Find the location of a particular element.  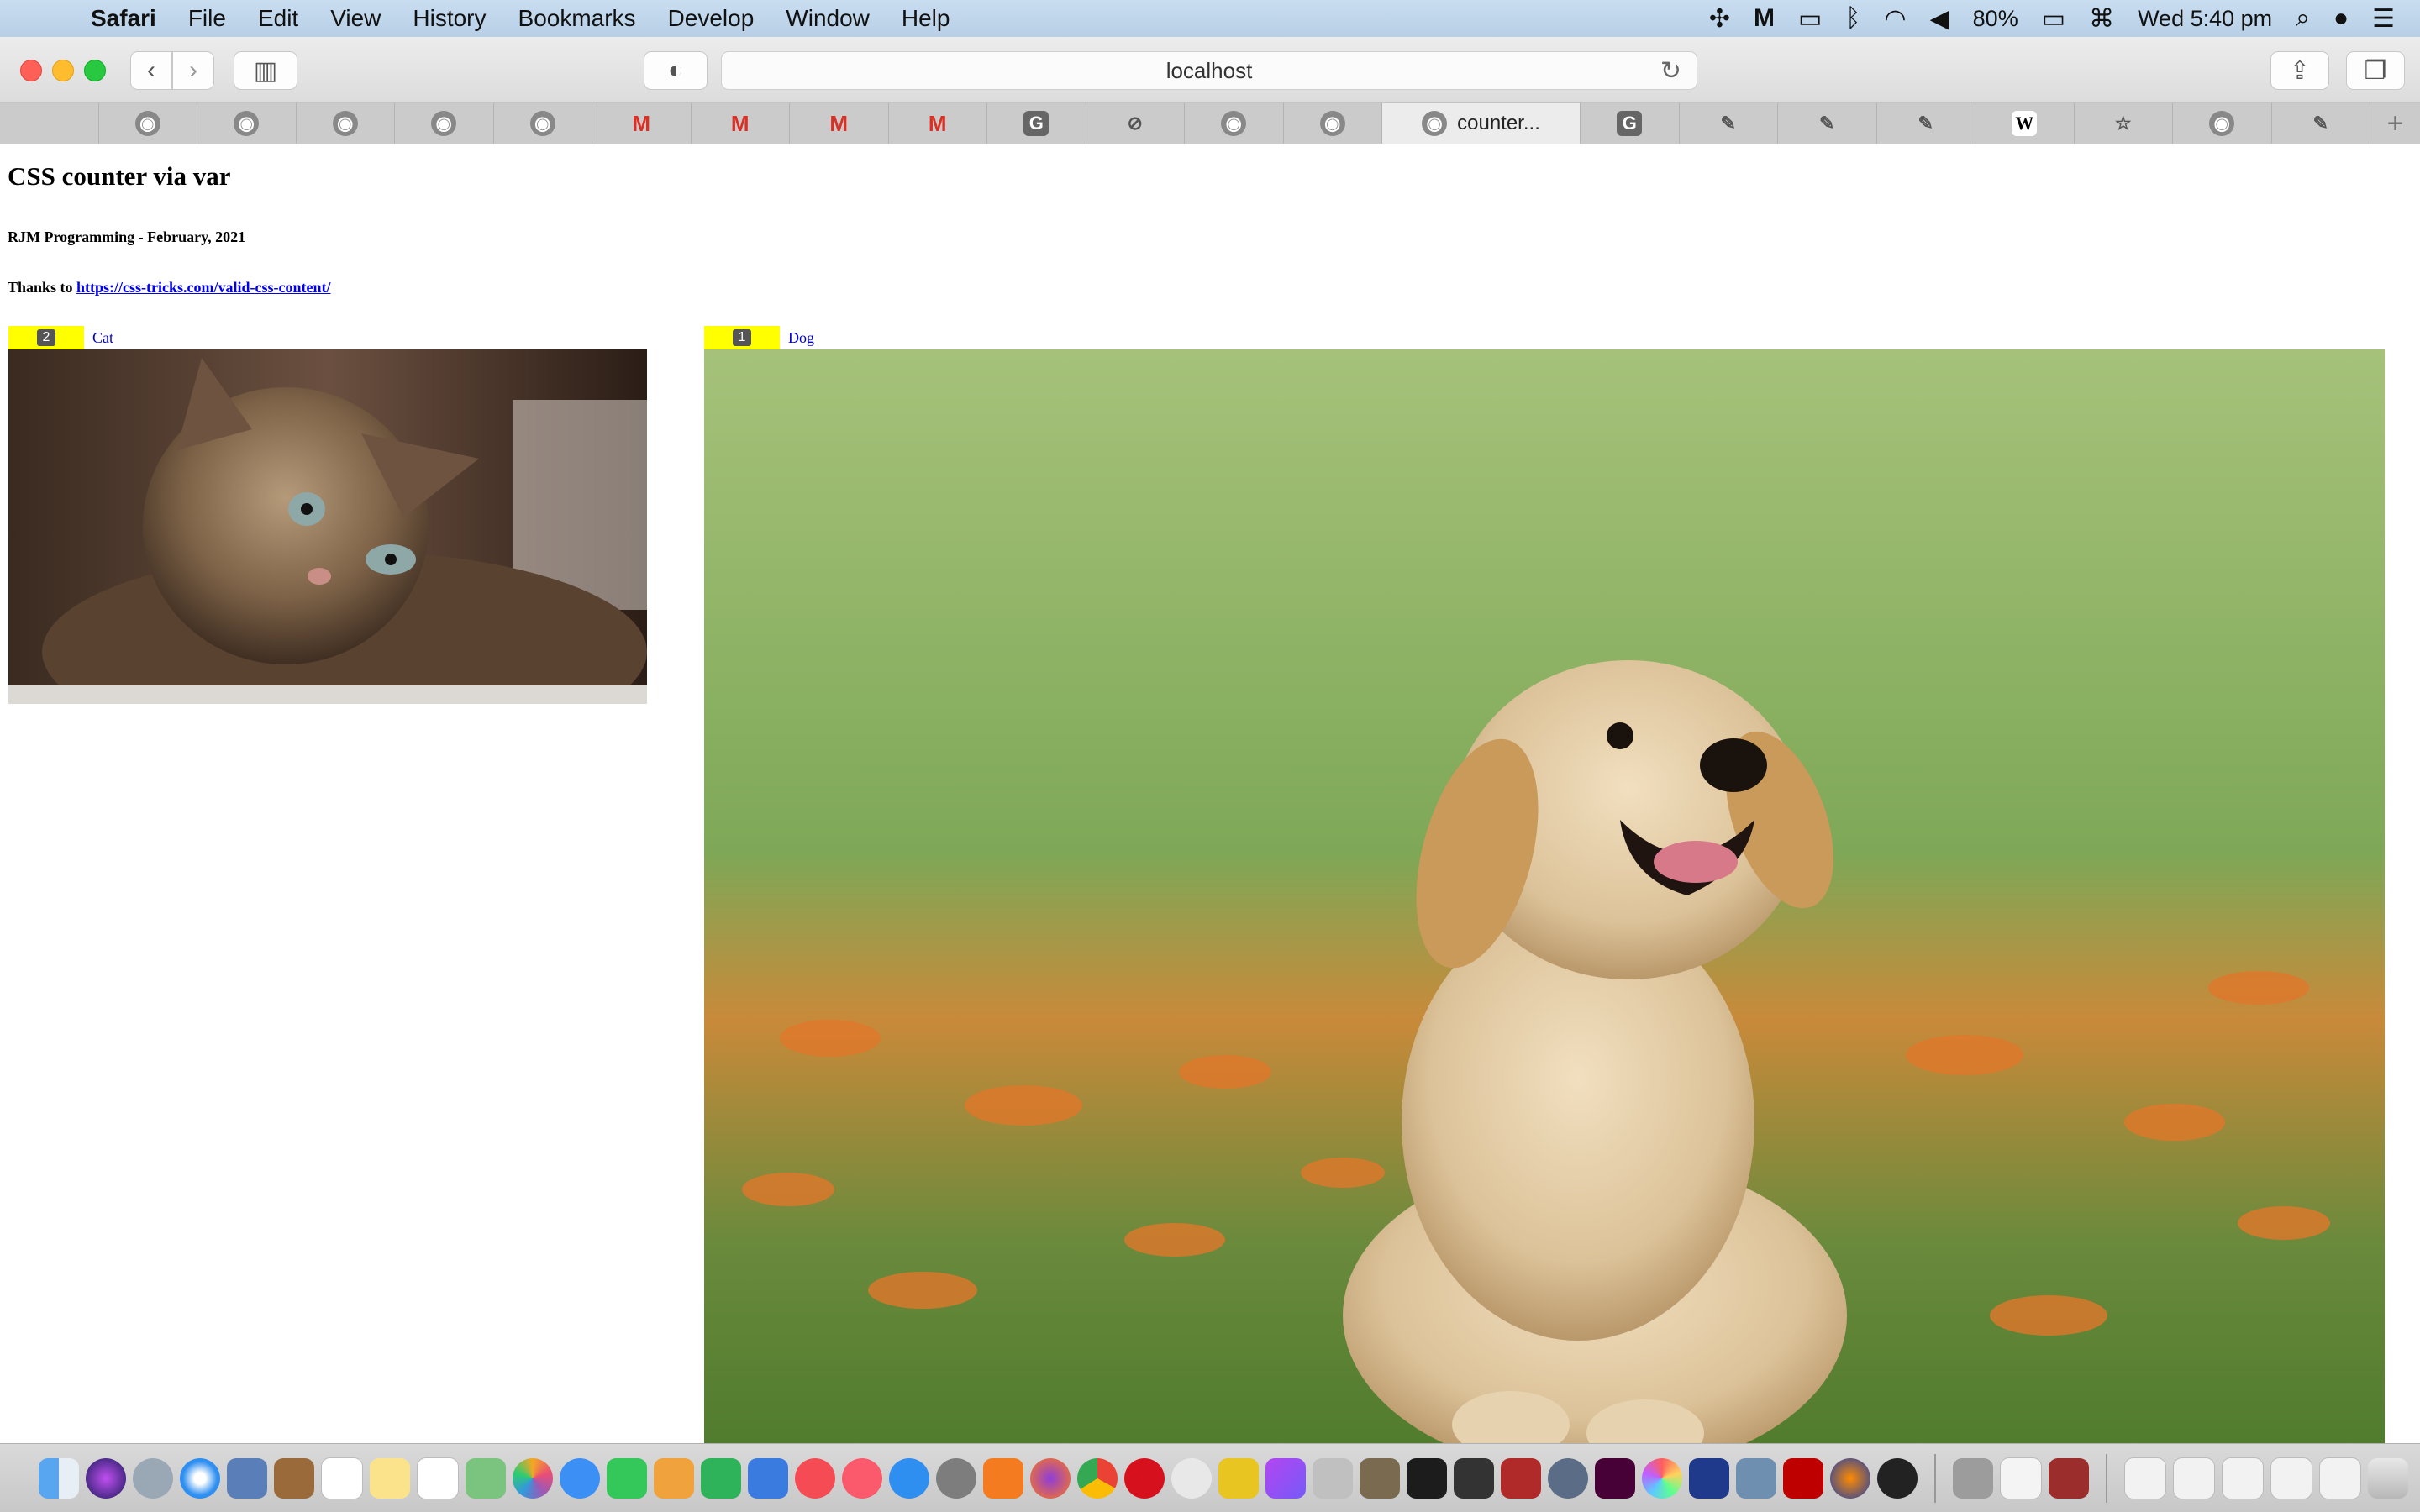

facetime-icon is located at coordinates (627, 1478).